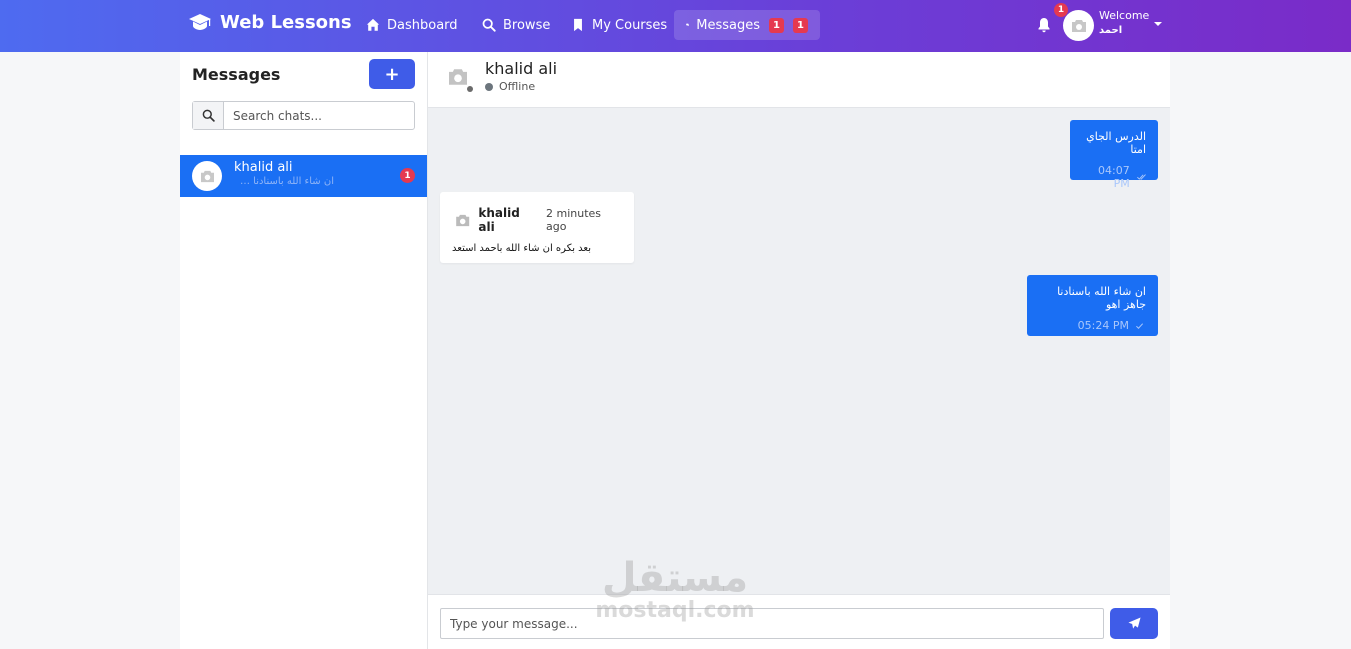 This screenshot has height=649, width=1351. What do you see at coordinates (407, 175) in the screenshot?
I see `unread-badge: 1` at bounding box center [407, 175].